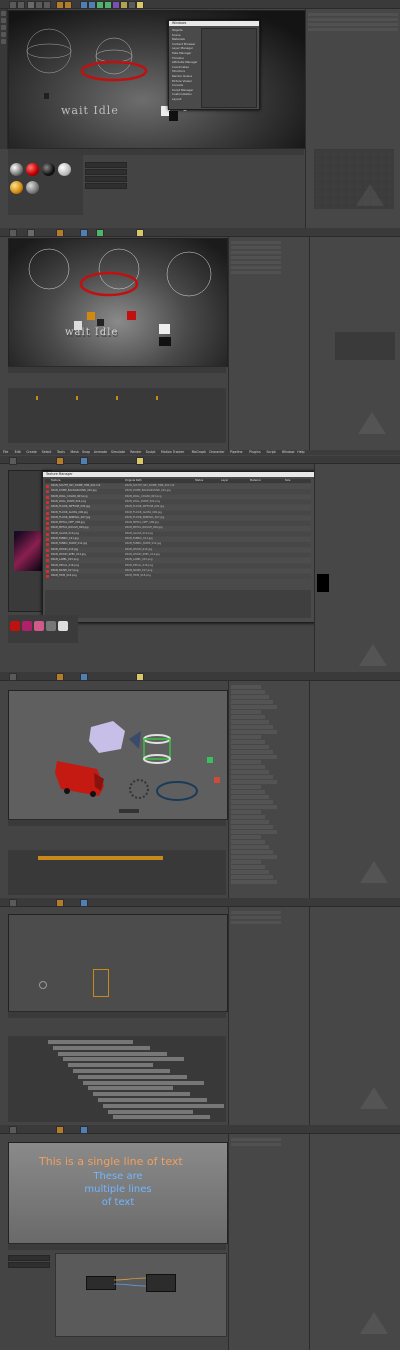  I want to click on menu-item: Window, so click(288, 452).